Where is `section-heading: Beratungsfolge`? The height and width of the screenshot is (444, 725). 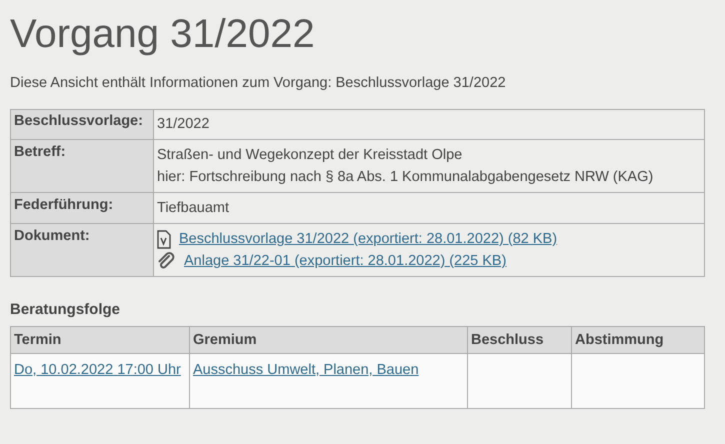 section-heading: Beratungsfolge is located at coordinates (66, 309).